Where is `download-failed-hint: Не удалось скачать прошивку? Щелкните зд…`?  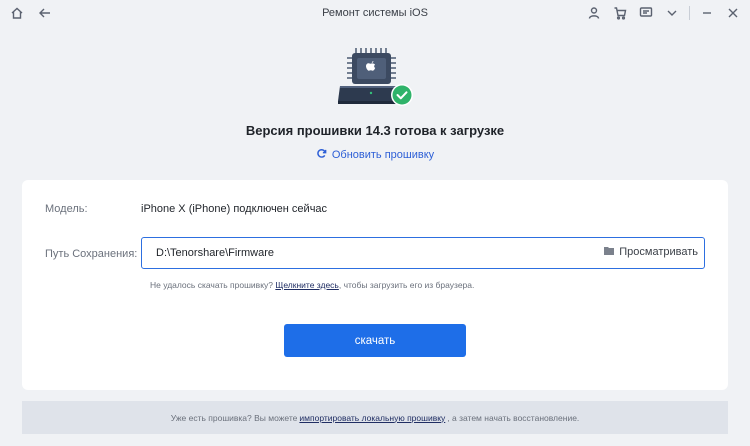
download-failed-hint: Не удалось скачать прошивку? Щелкните зд… is located at coordinates (312, 285).